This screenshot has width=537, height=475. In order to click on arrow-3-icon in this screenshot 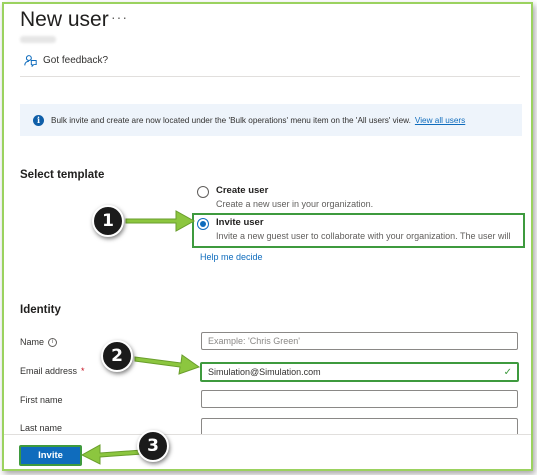, I will do `click(111, 454)`.